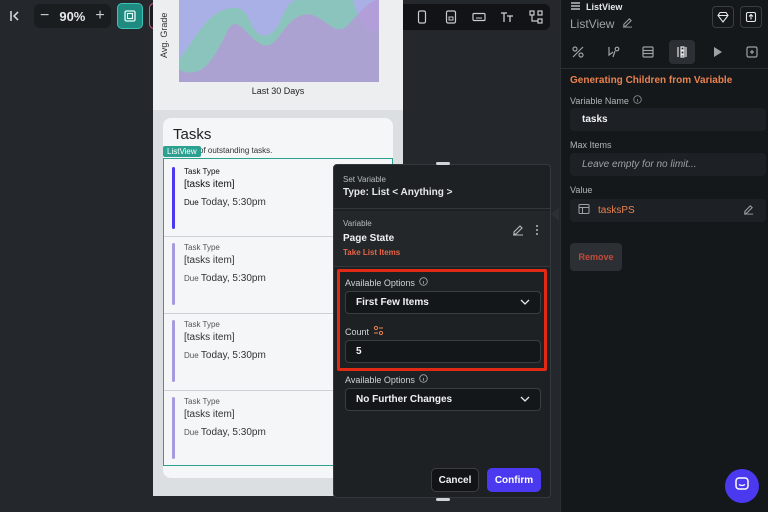 This screenshot has width=768, height=512. I want to click on add-widget-button, so click(129, 16).